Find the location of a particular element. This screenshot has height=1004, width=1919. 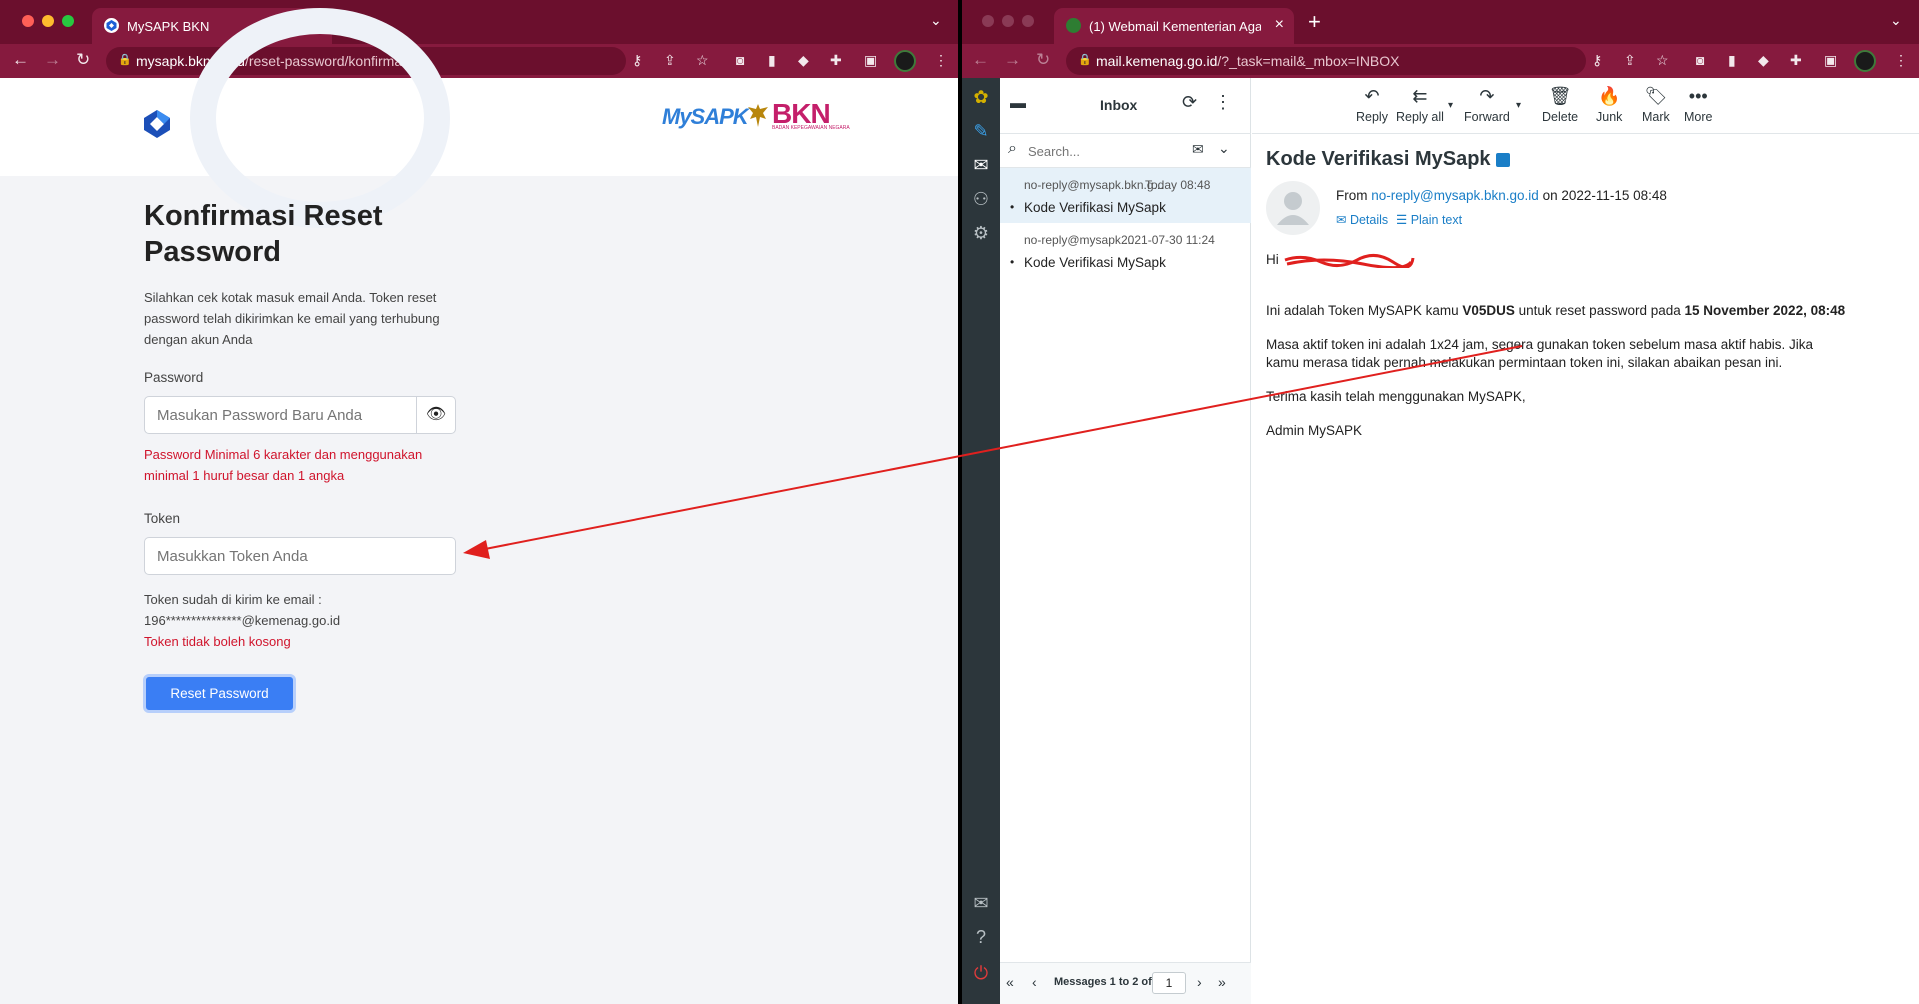

reply-icon: ↶ is located at coordinates (1372, 96).